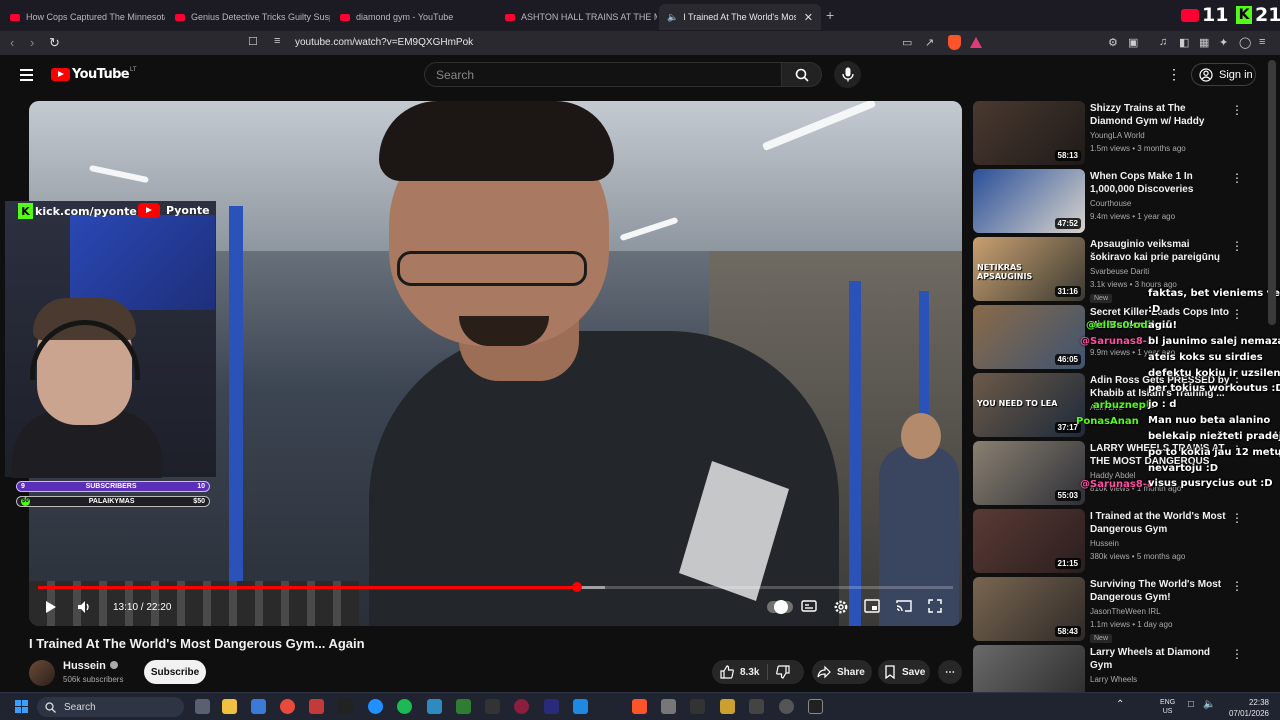 This screenshot has height=720, width=1280. Describe the element at coordinates (258, 706) in the screenshot. I see `store-icon` at that location.